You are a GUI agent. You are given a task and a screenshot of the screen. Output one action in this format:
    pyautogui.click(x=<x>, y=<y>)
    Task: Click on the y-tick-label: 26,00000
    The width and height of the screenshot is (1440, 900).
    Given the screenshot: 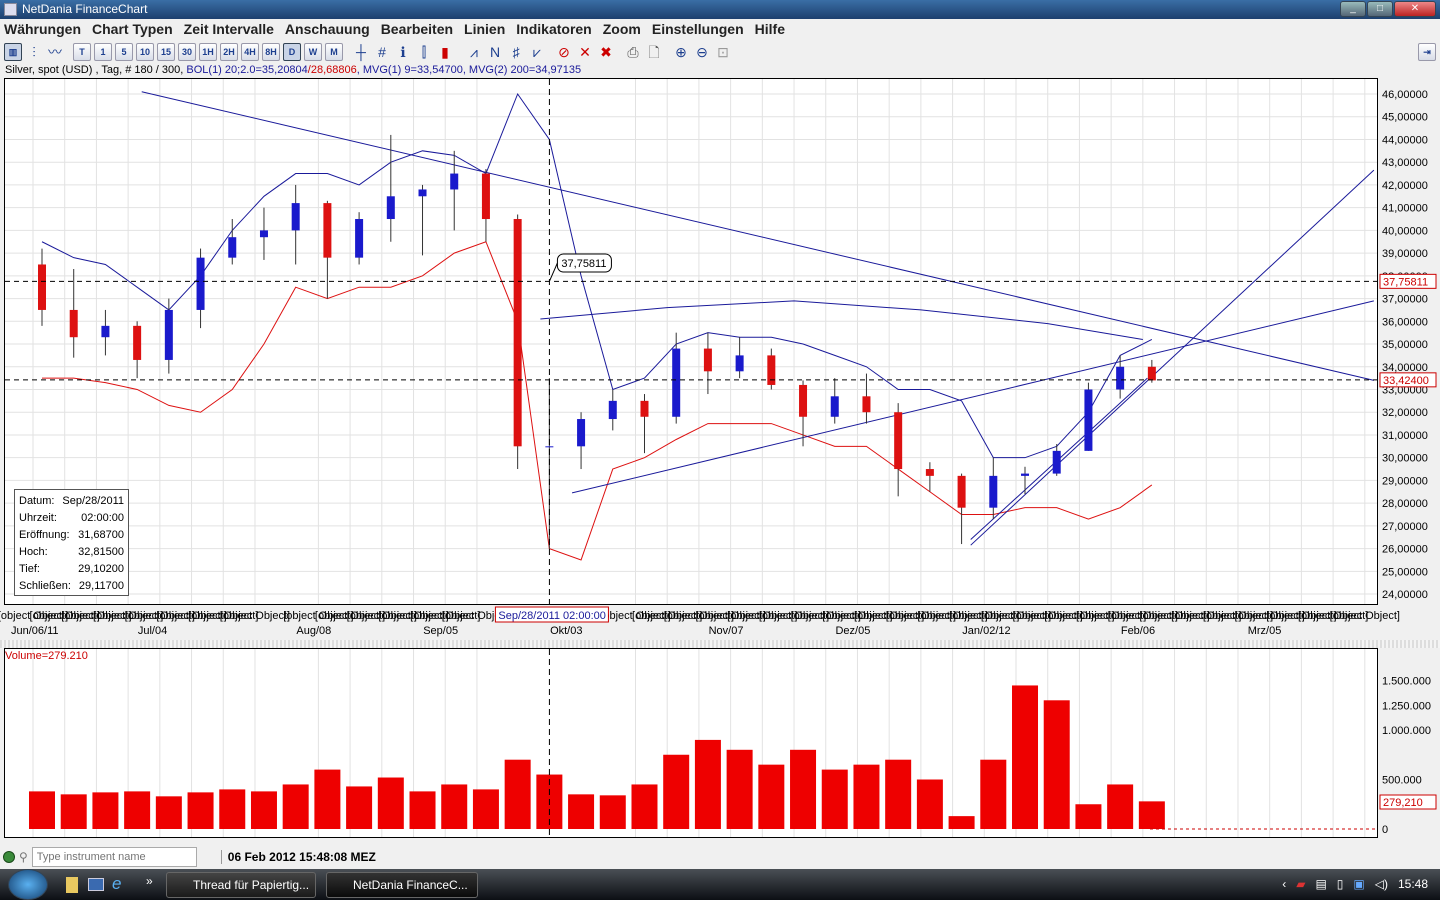 What is the action you would take?
    pyautogui.click(x=1405, y=550)
    